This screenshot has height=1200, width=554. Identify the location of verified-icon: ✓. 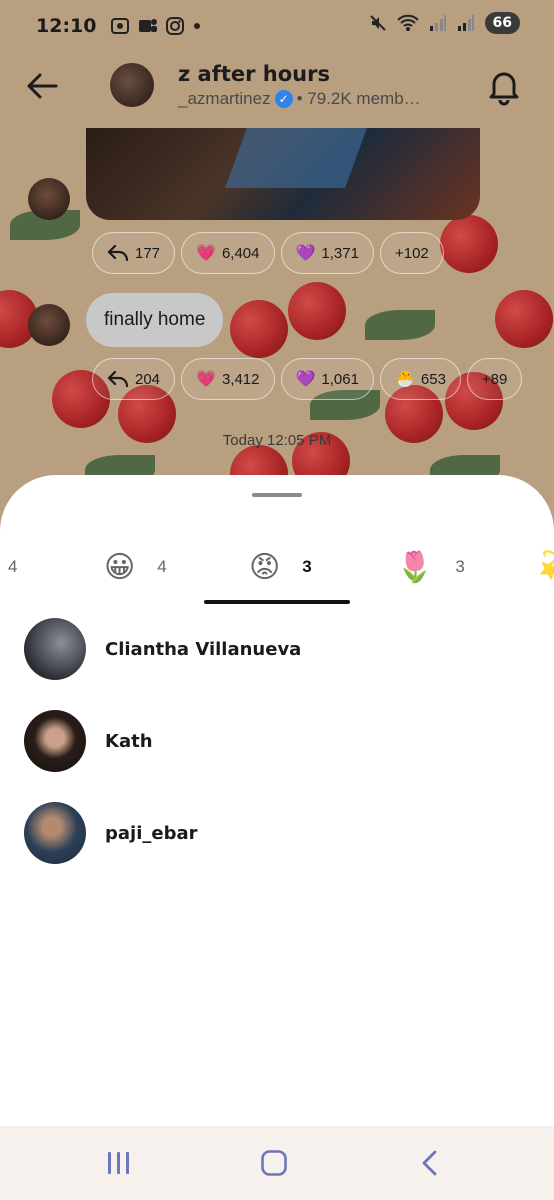
(283, 99).